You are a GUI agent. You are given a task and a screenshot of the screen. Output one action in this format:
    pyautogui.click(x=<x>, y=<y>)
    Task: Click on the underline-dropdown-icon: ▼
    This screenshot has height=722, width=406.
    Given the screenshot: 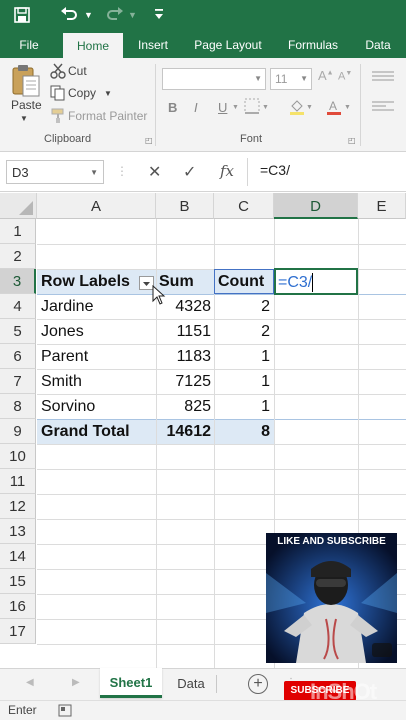 What is the action you would take?
    pyautogui.click(x=235, y=107)
    